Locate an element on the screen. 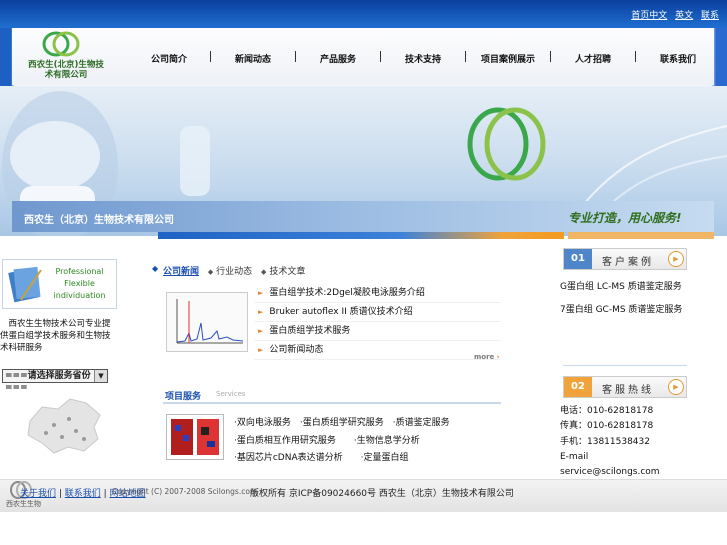  services-subtitle: Services is located at coordinates (231, 394).